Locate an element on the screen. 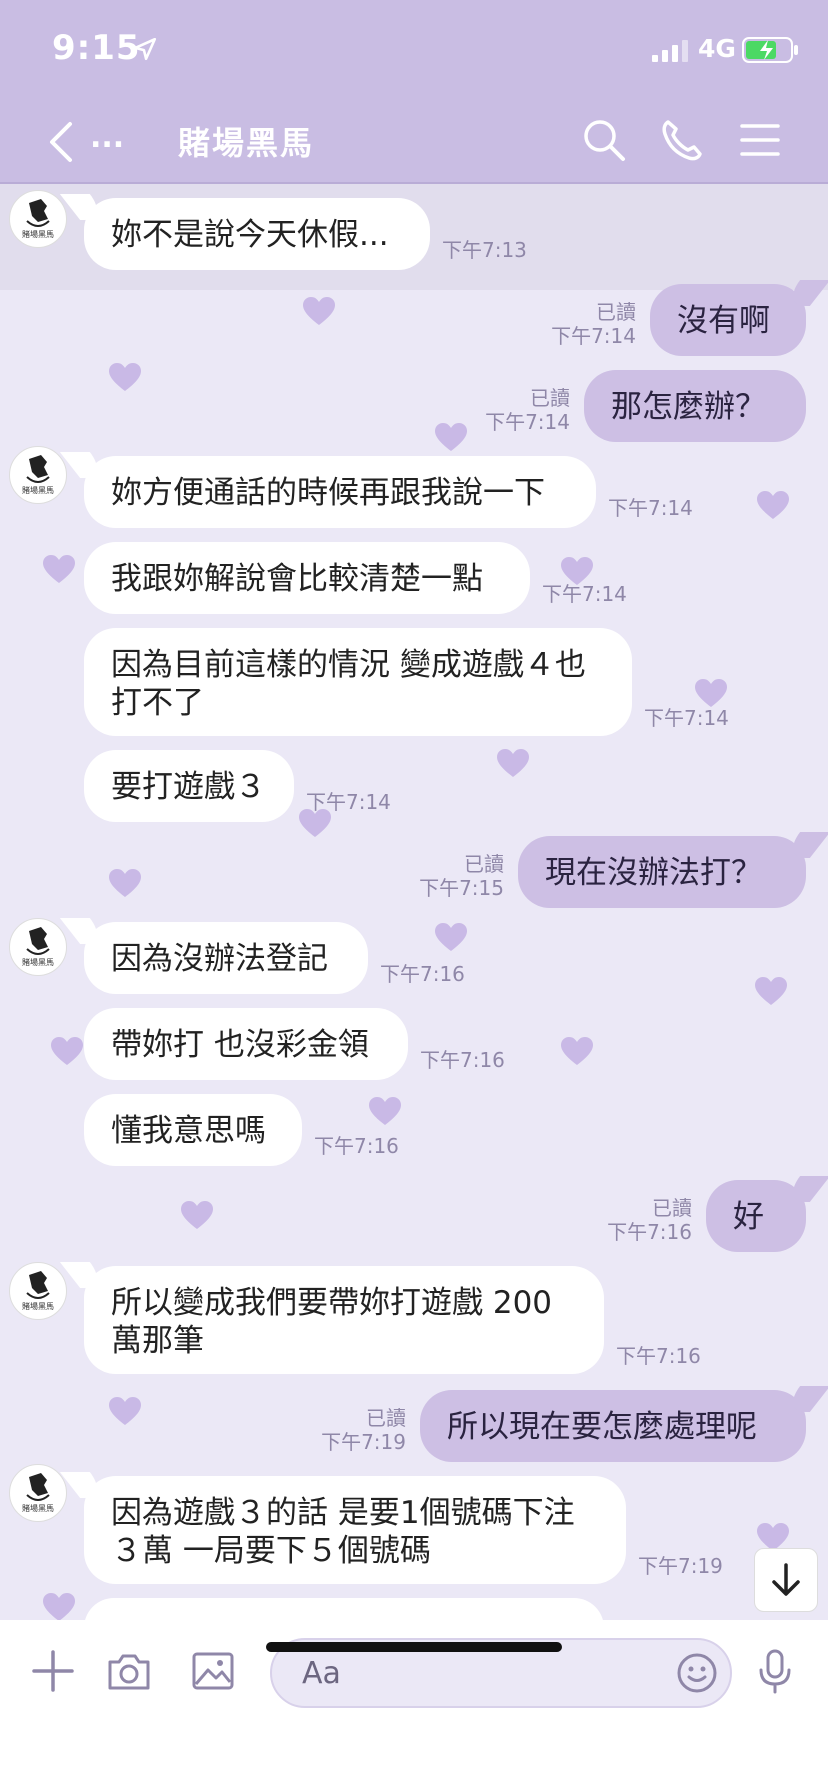 The height and width of the screenshot is (1792, 828). message-text: 要打遊戲３ is located at coordinates (188, 787).